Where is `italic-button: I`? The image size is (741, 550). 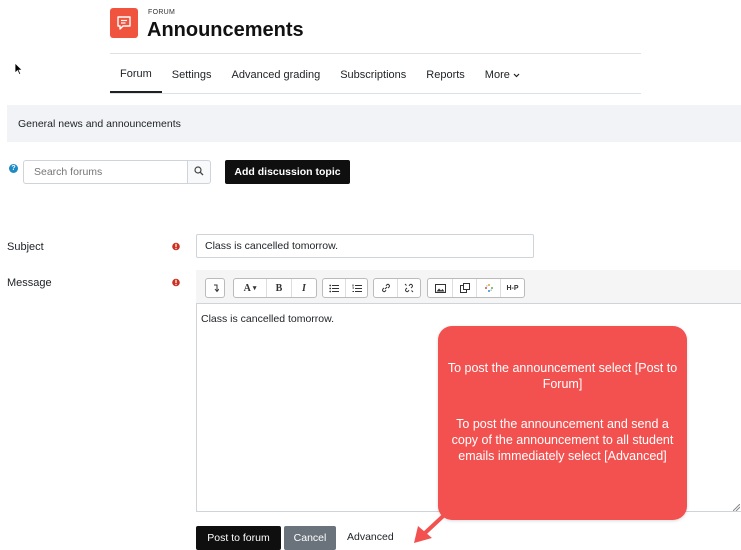
italic-button: I is located at coordinates (303, 288).